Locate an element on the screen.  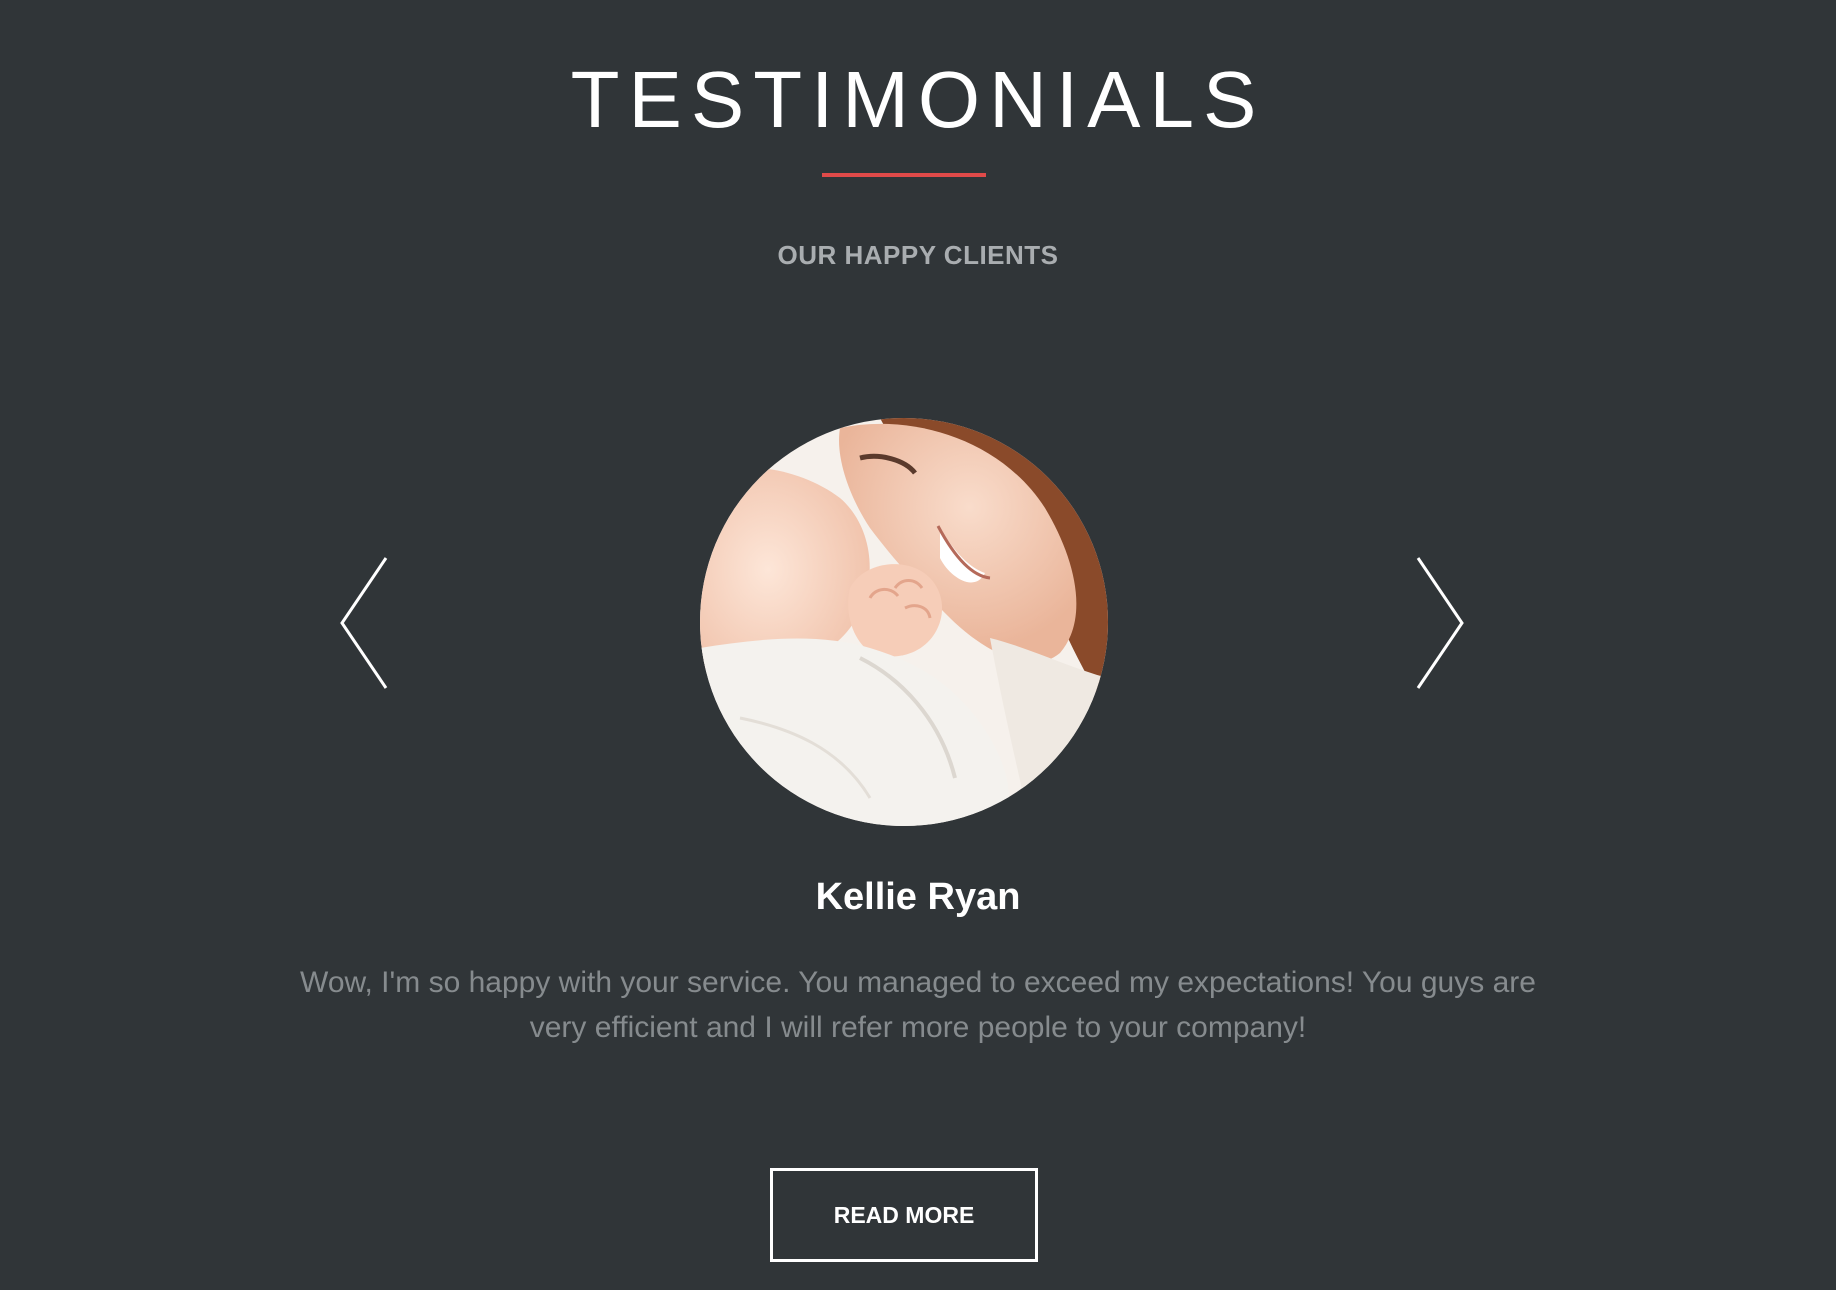
chevron-left-icon is located at coordinates (364, 623).